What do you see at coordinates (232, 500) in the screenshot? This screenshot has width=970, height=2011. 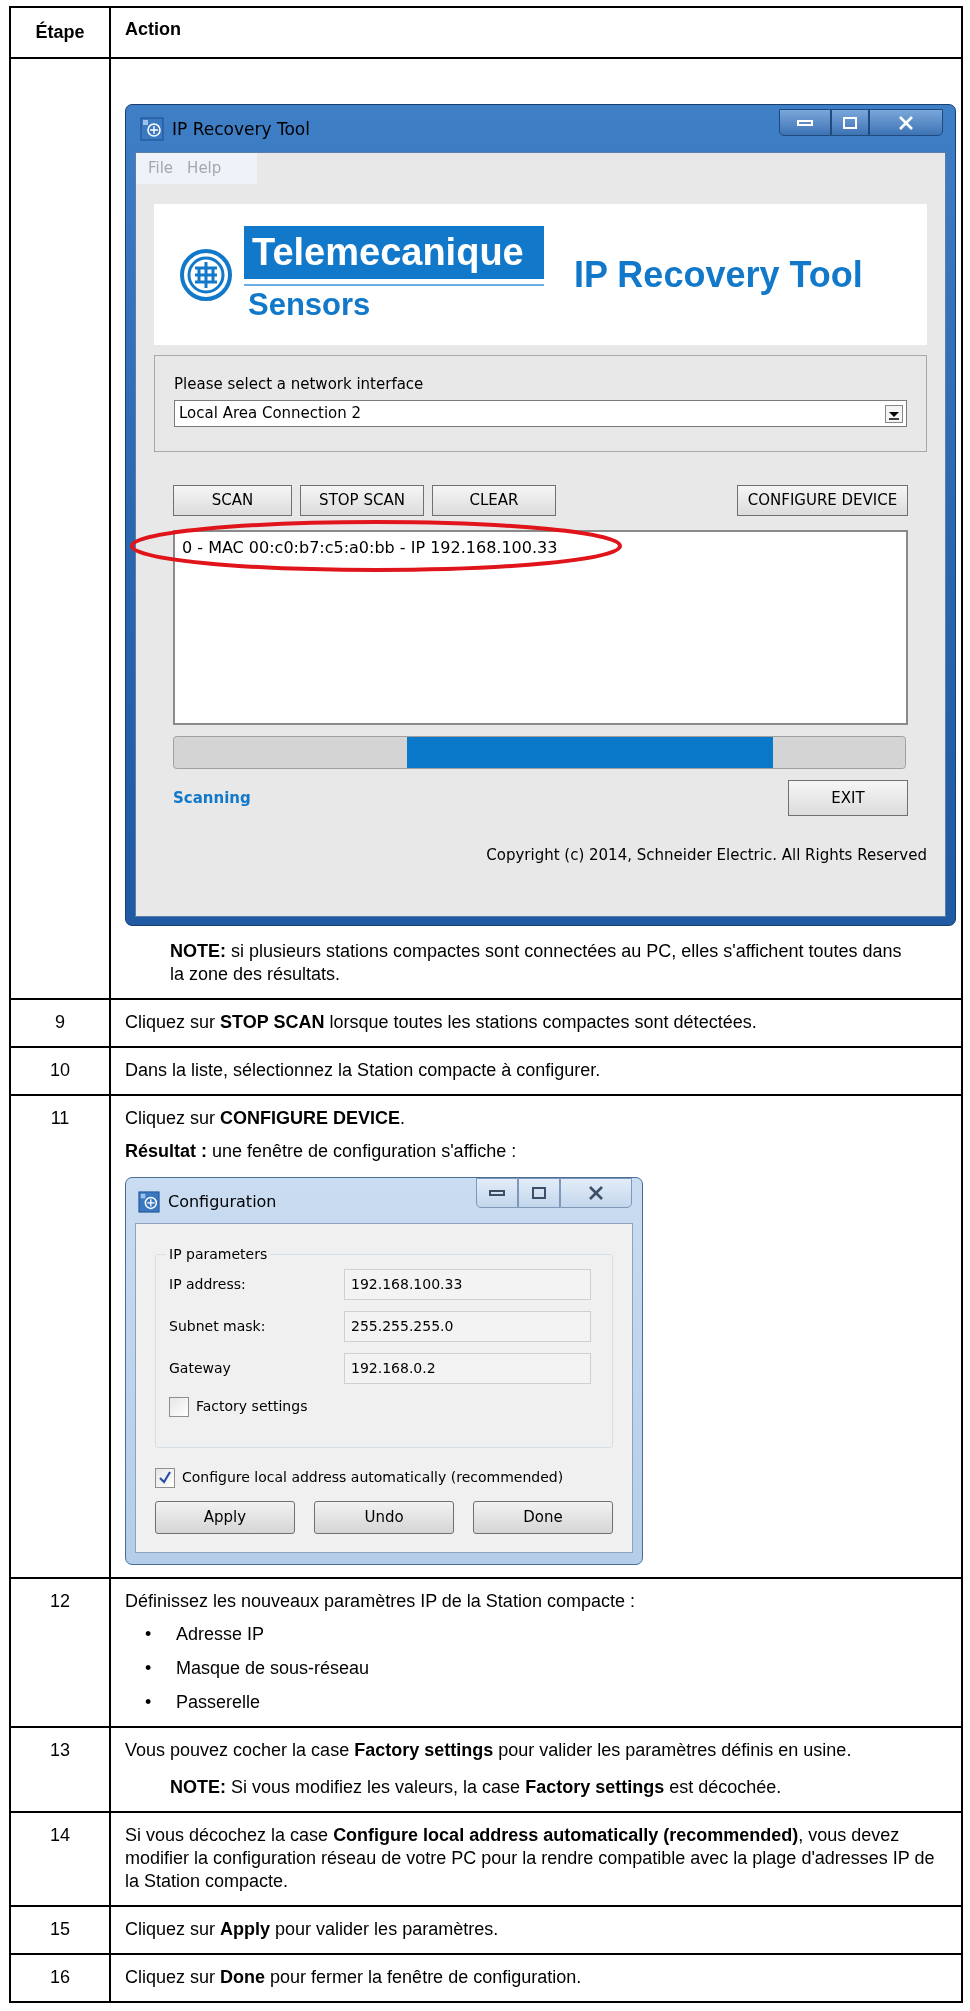 I see `toolbar-button: SCAN` at bounding box center [232, 500].